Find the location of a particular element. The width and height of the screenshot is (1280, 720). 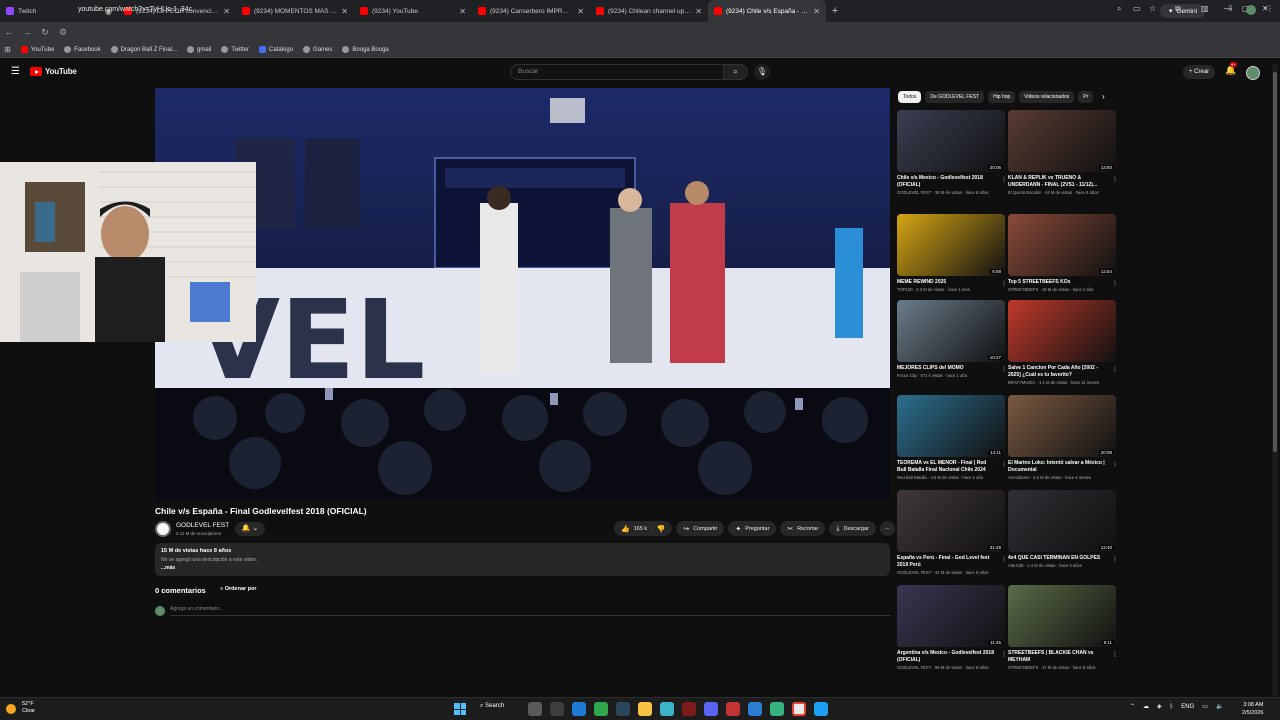

share-button: ↪ Compartir is located at coordinates (700, 528).